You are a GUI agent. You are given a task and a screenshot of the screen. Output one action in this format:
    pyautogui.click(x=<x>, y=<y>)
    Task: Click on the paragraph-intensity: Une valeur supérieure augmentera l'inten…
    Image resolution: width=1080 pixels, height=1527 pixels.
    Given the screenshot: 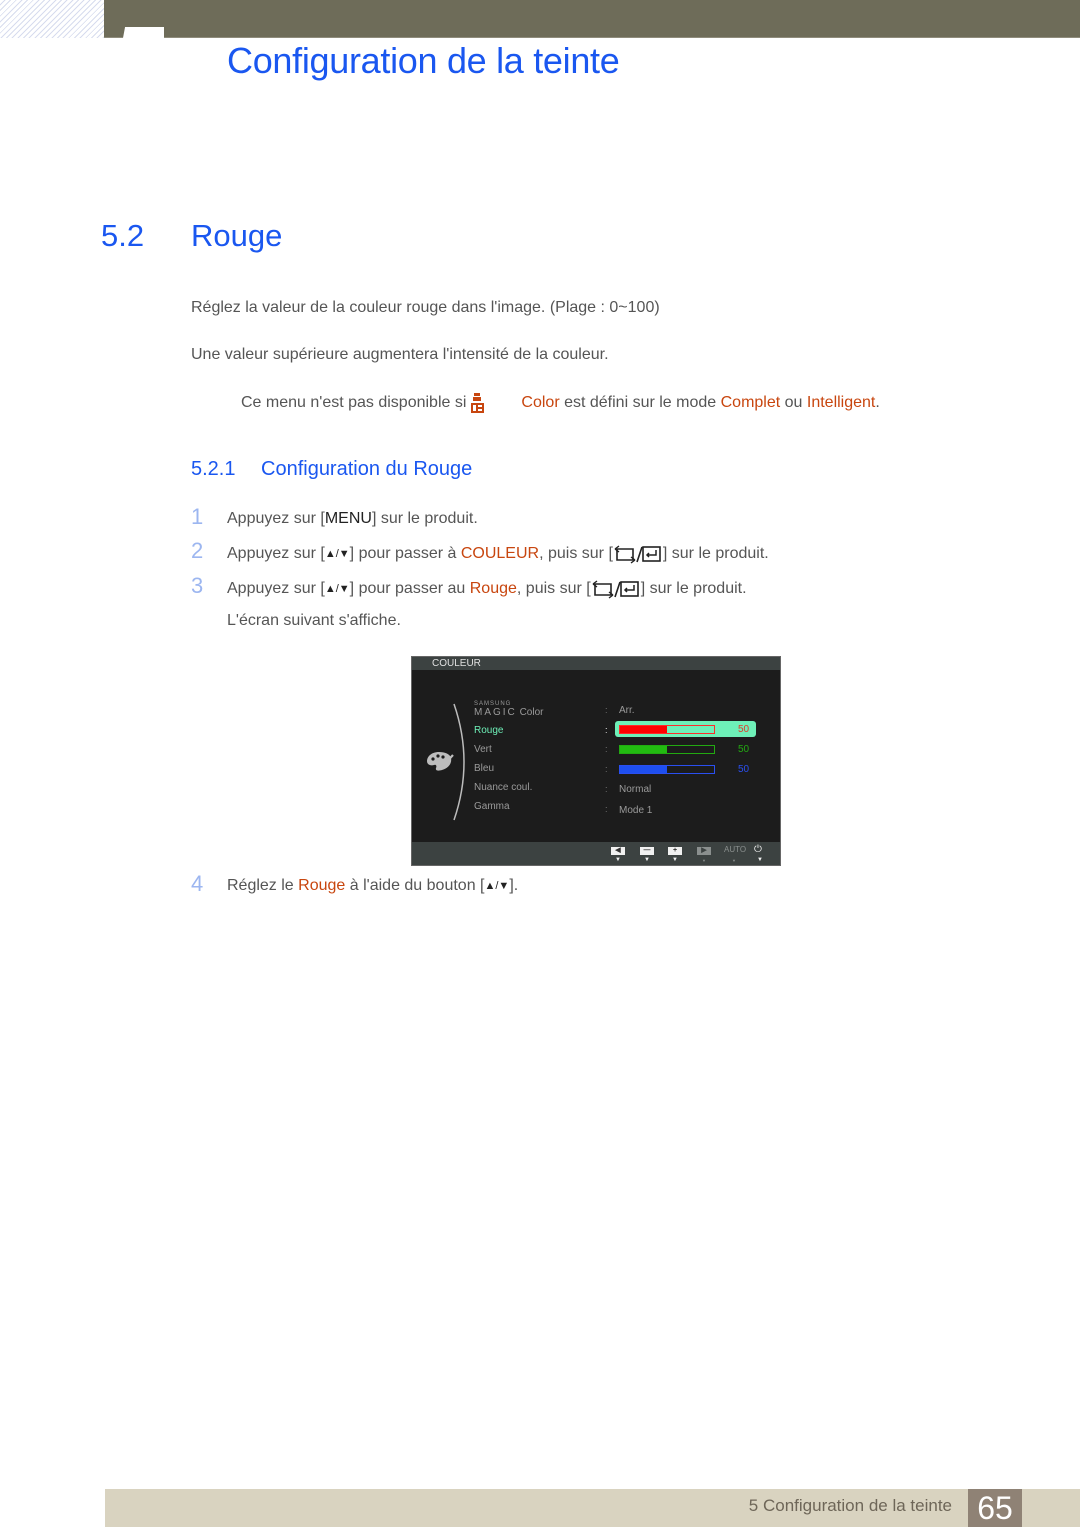 What is the action you would take?
    pyautogui.click(x=400, y=354)
    